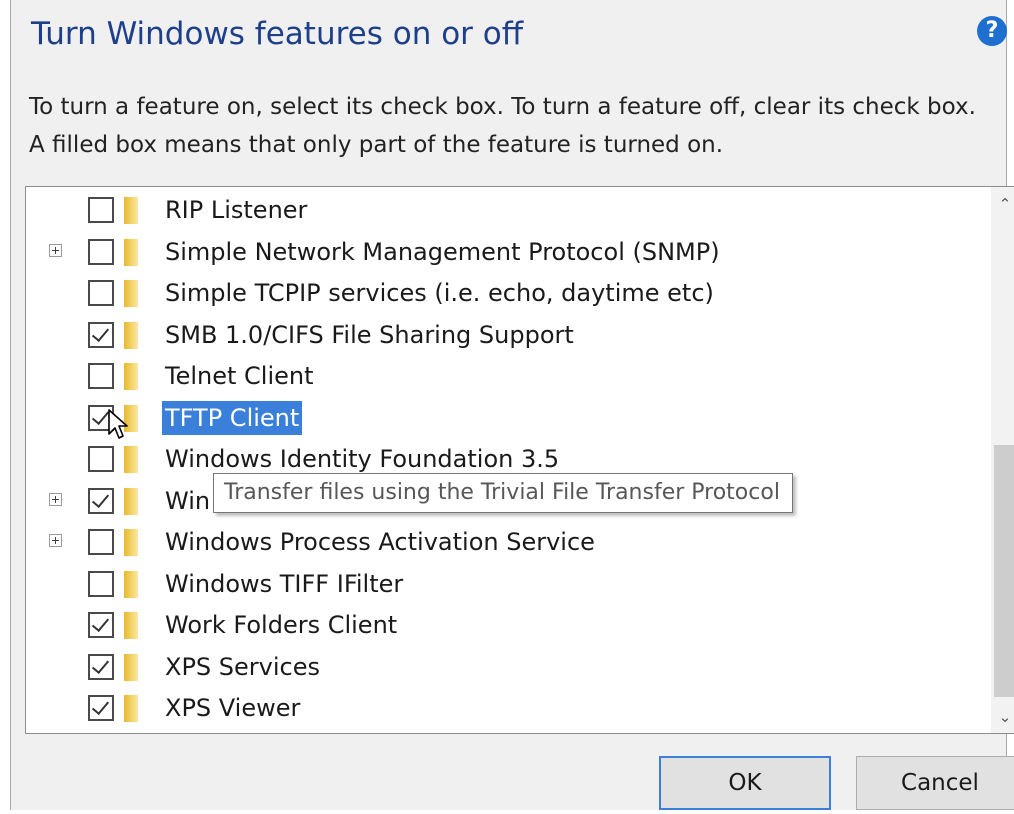 This screenshot has height=814, width=1014. Describe the element at coordinates (508, 418) in the screenshot. I see `feature-row: TFTP Client` at that location.